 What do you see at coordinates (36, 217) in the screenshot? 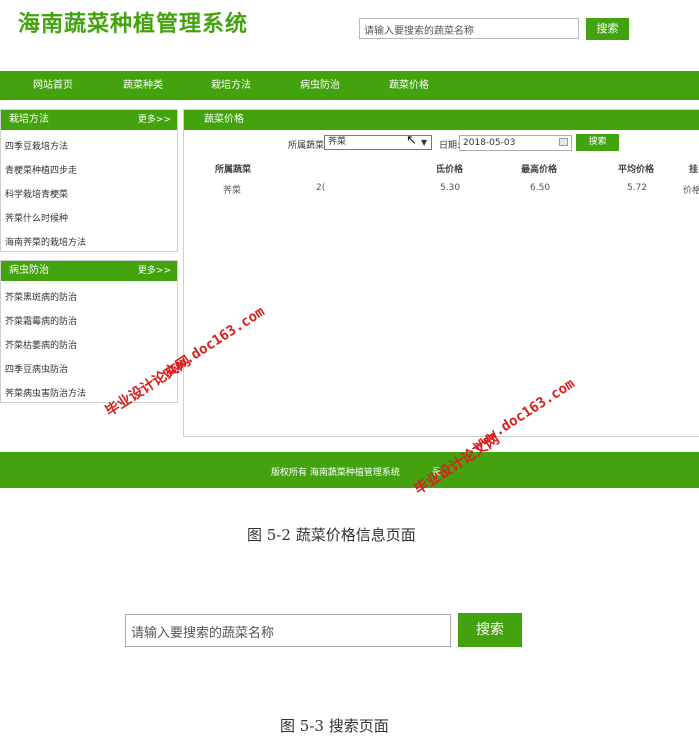
I see `sidebar-link: 荠菜什么时候种` at bounding box center [36, 217].